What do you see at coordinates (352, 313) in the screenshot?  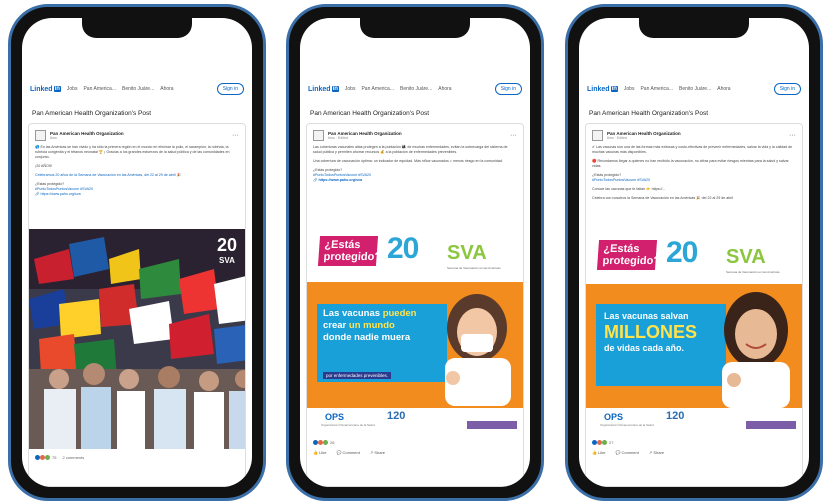 I see `msg-line-1: Las vacunas` at bounding box center [352, 313].